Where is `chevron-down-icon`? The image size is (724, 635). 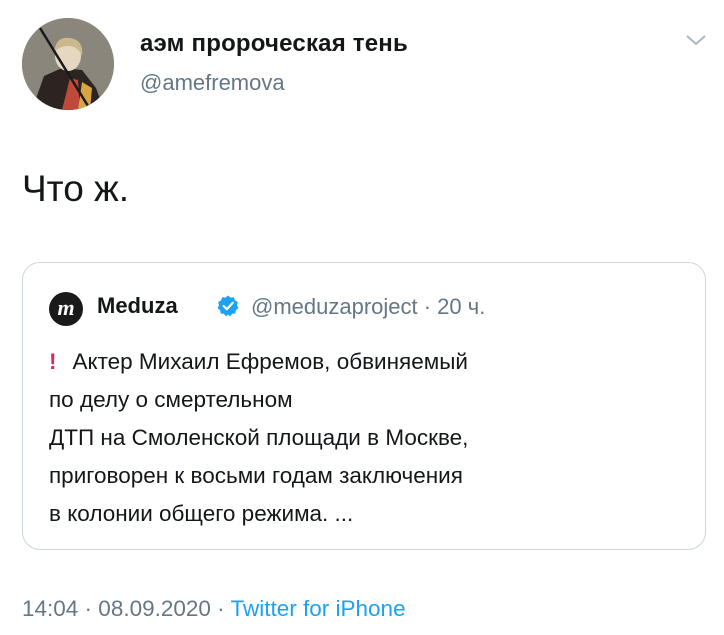
chevron-down-icon is located at coordinates (696, 40).